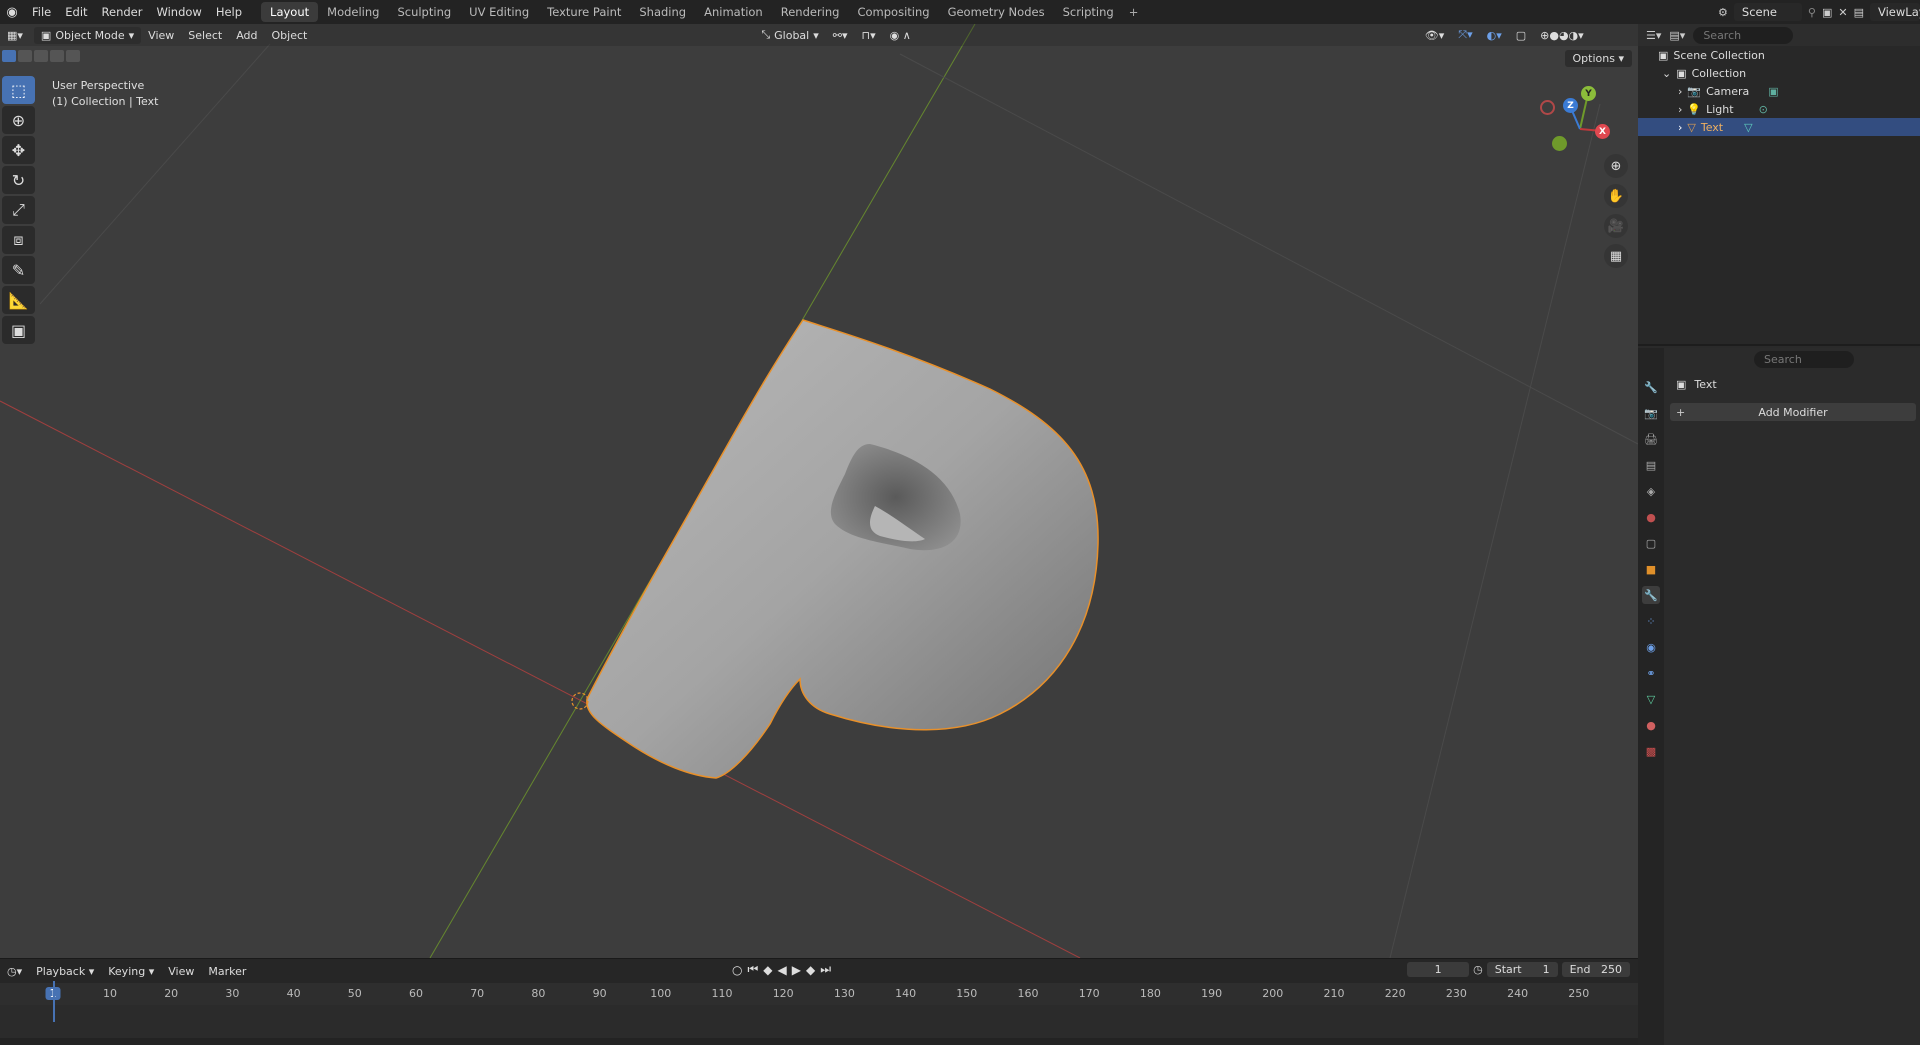 The image size is (1920, 1045). I want to click on material-tab-icon: ●, so click(1651, 725).